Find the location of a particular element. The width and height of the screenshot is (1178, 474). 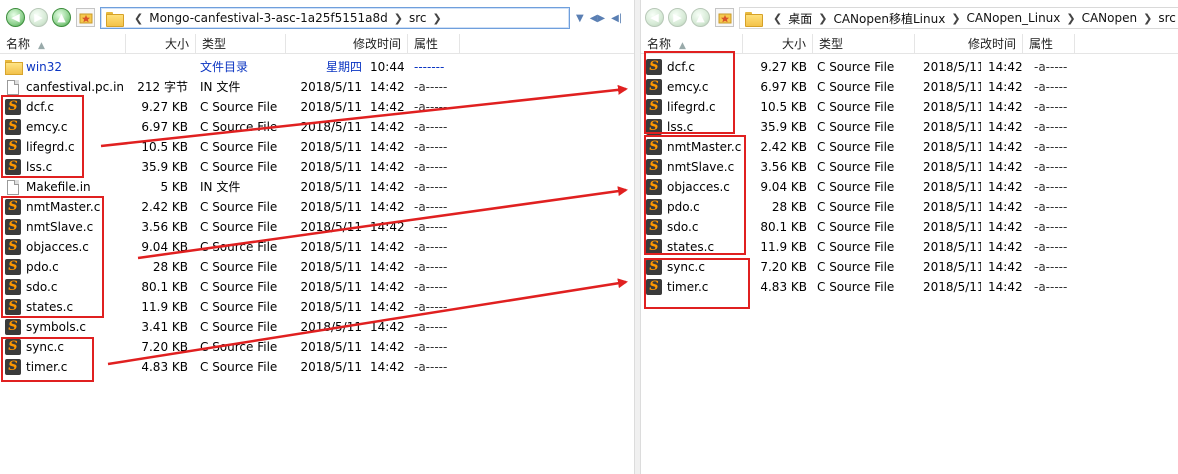

sublime-file-icon is located at coordinates (654, 247).